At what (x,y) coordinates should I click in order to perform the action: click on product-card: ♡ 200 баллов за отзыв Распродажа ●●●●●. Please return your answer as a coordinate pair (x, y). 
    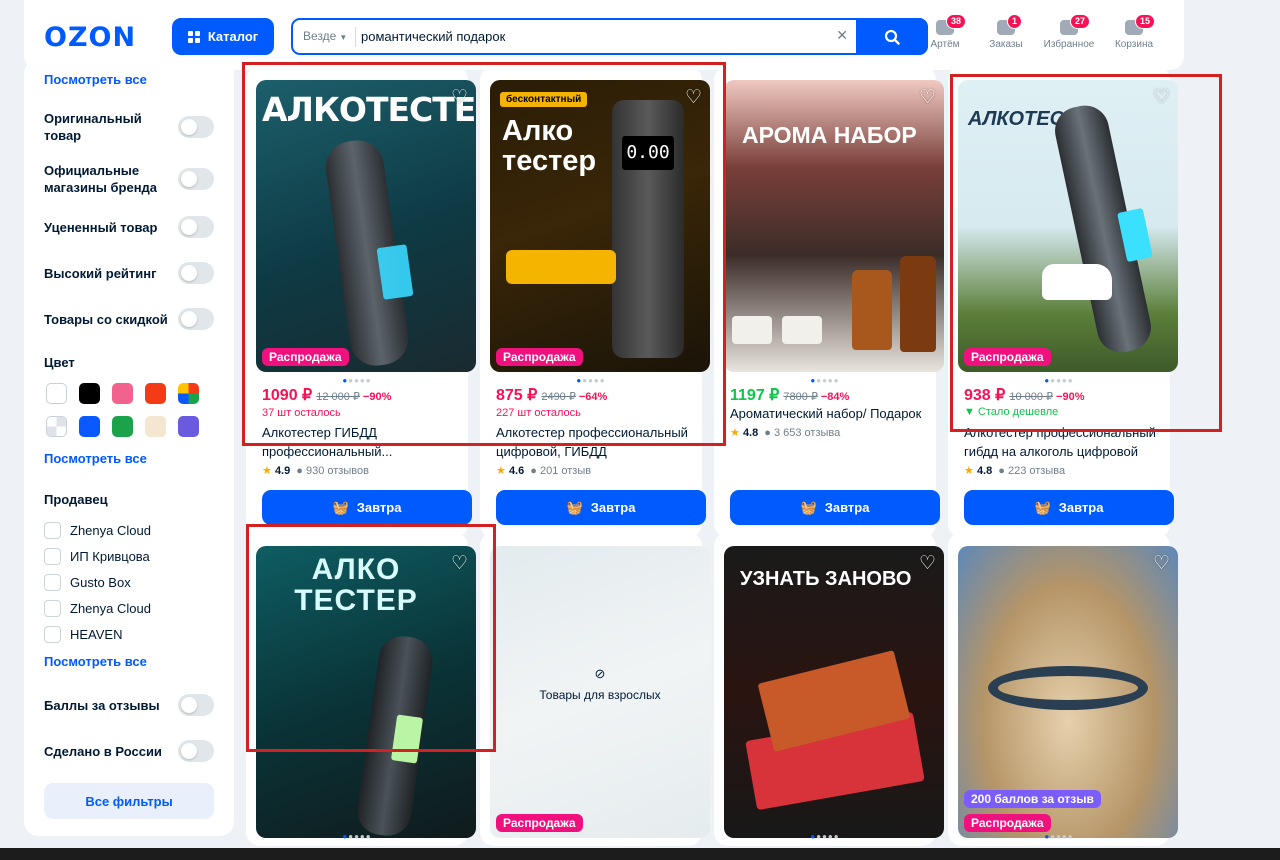
    Looking at the image, I should click on (1063, 689).